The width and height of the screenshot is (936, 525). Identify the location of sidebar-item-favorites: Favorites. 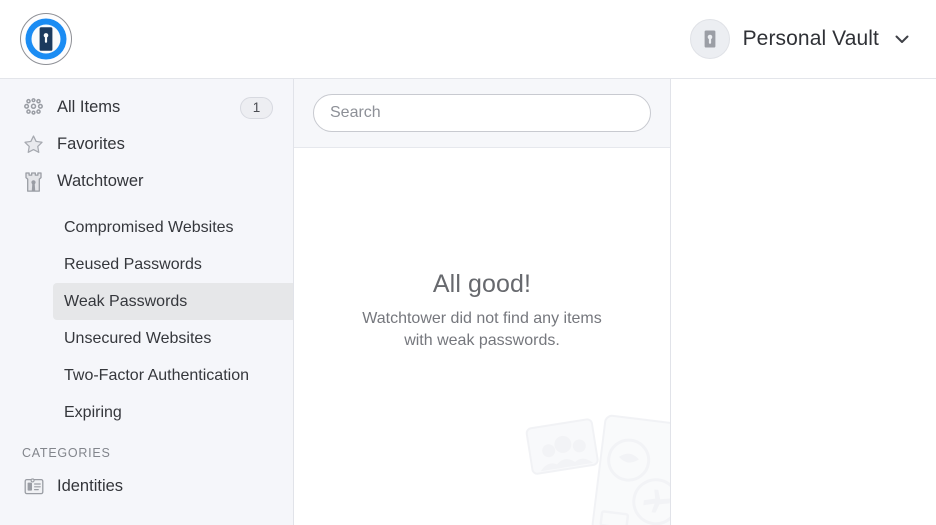
(146, 144).